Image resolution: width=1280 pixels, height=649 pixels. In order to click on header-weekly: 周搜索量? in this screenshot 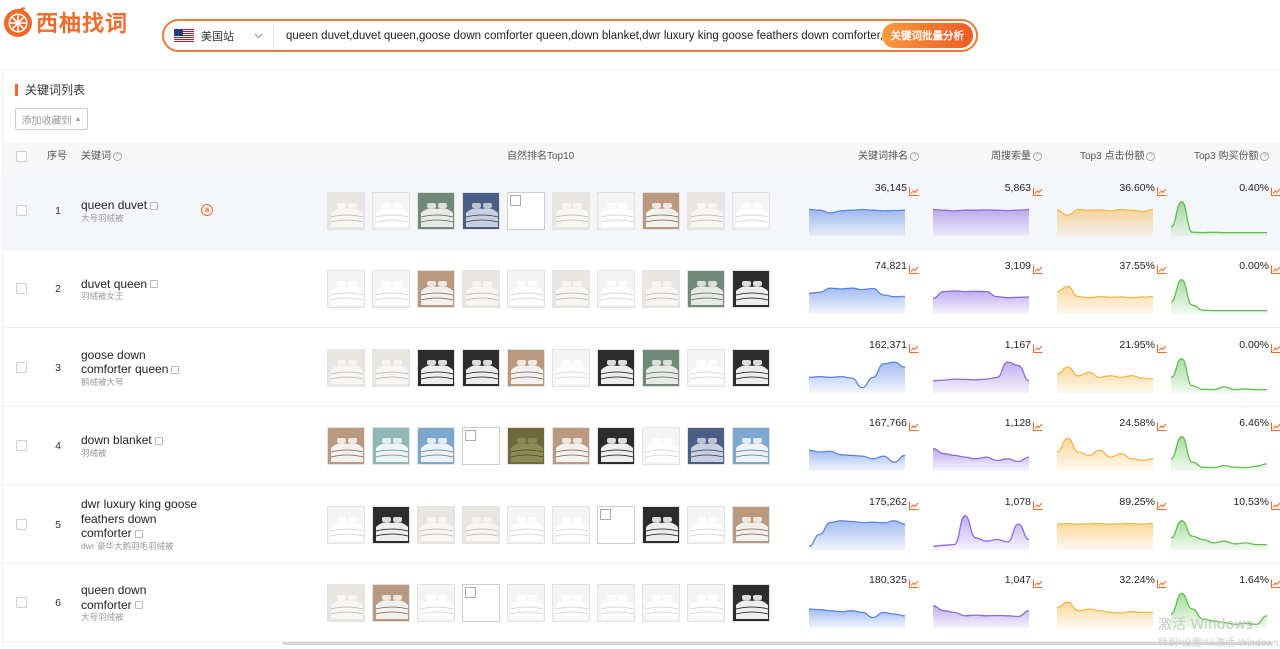, I will do `click(1016, 157)`.